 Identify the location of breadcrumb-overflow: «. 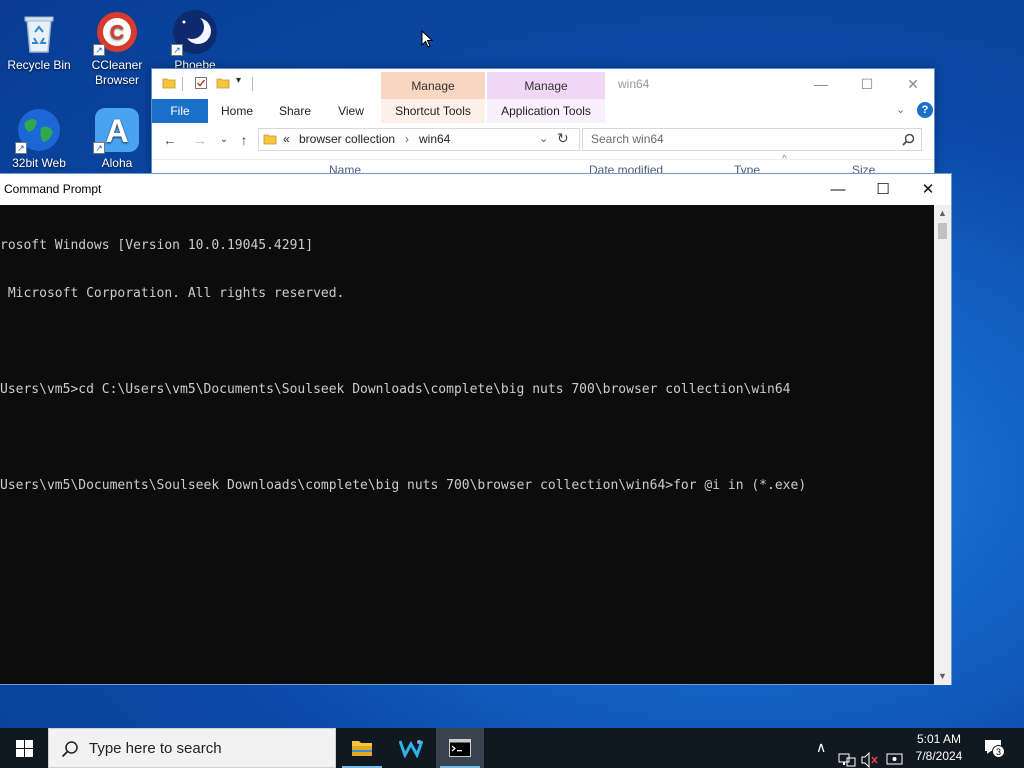
(286, 139).